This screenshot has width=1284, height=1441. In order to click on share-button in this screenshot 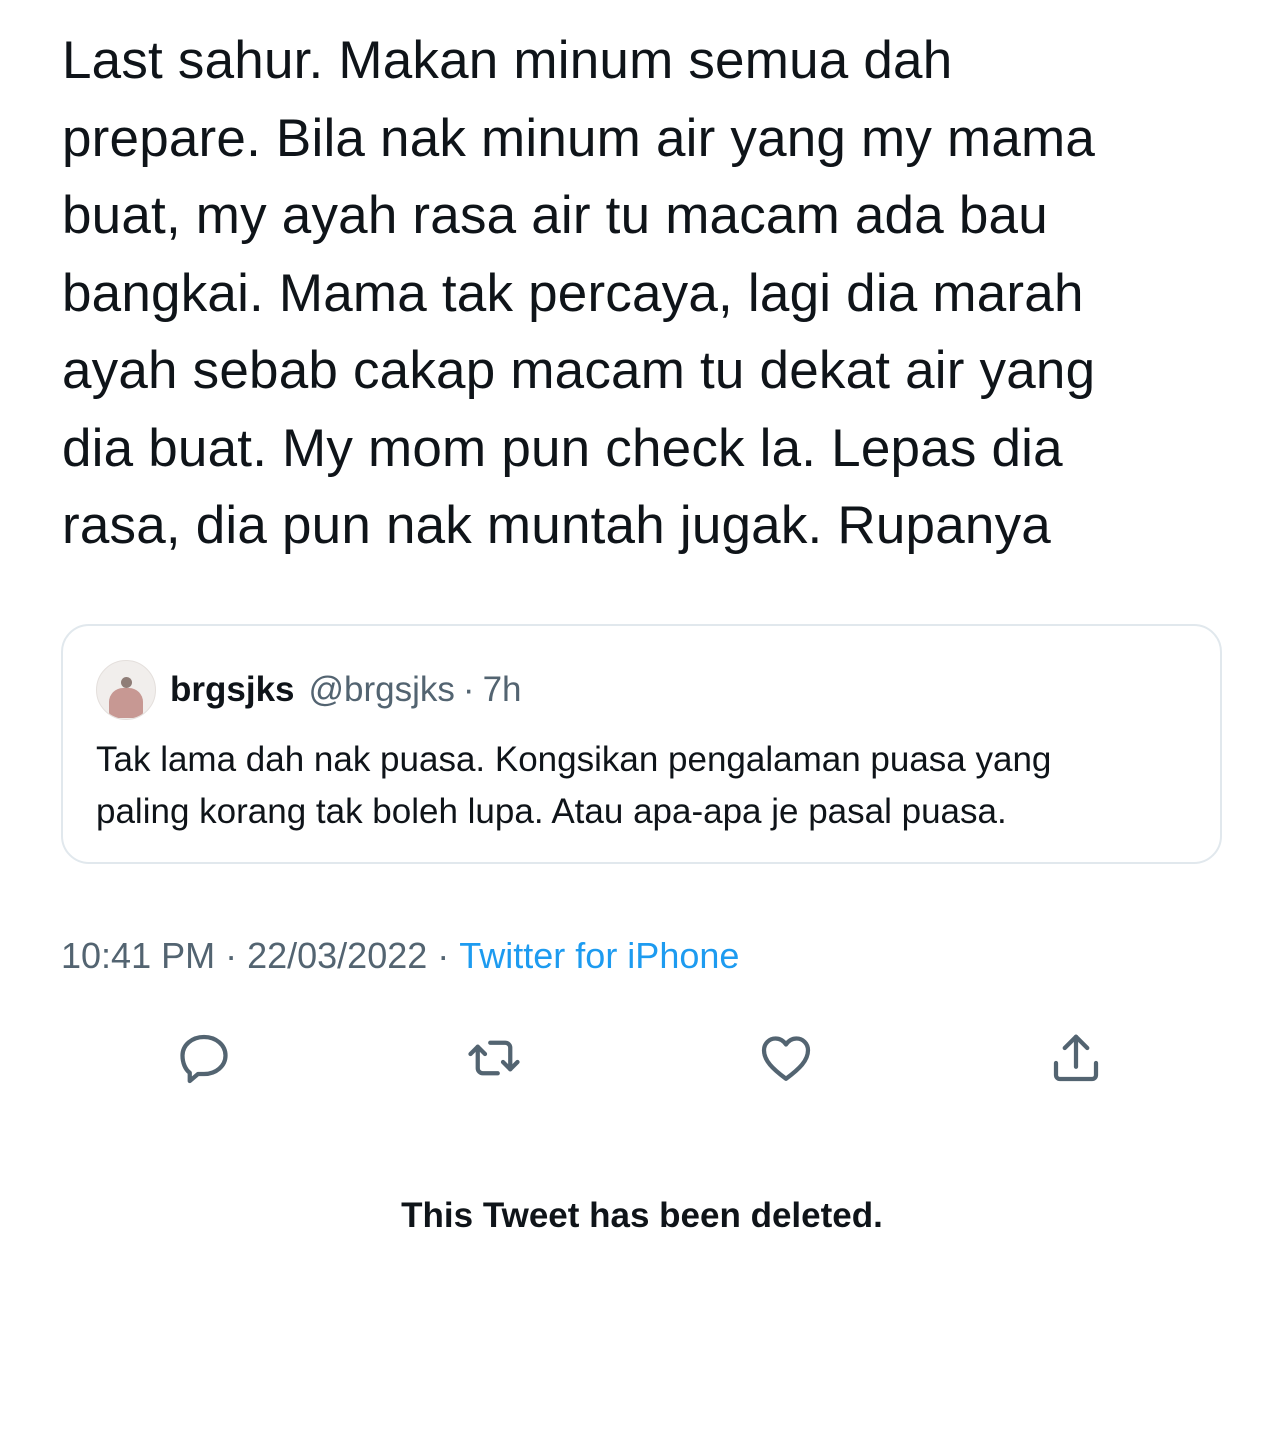, I will do `click(1076, 1058)`.